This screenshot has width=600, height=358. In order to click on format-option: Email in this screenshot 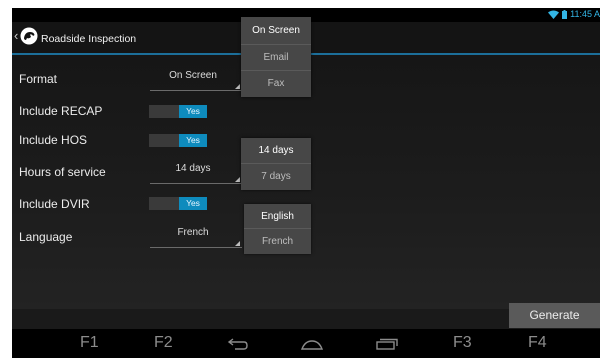, I will do `click(276, 58)`.